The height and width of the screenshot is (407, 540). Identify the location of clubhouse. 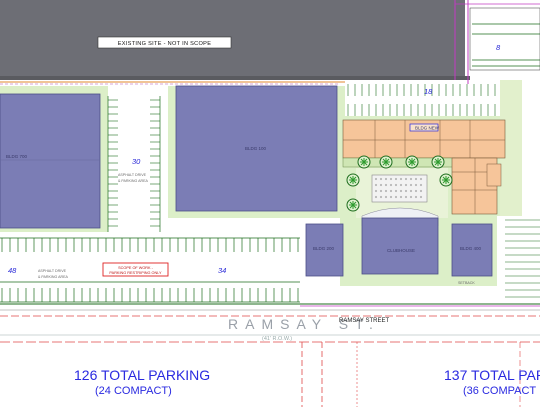
(400, 246).